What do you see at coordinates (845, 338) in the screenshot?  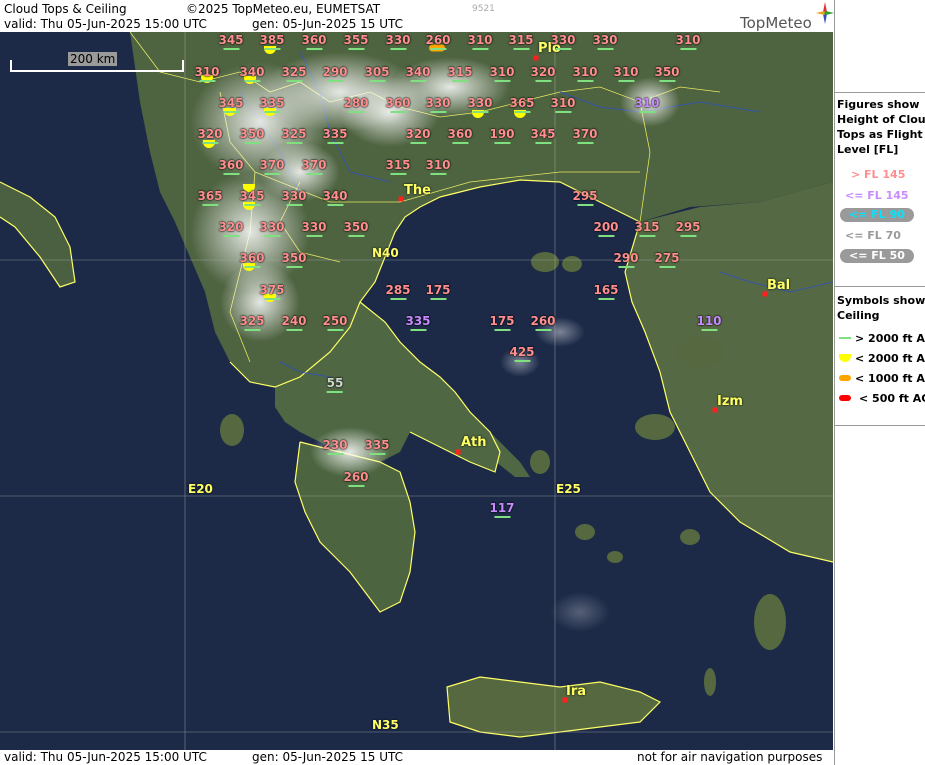 I see `legend-swatch-gt2000` at bounding box center [845, 338].